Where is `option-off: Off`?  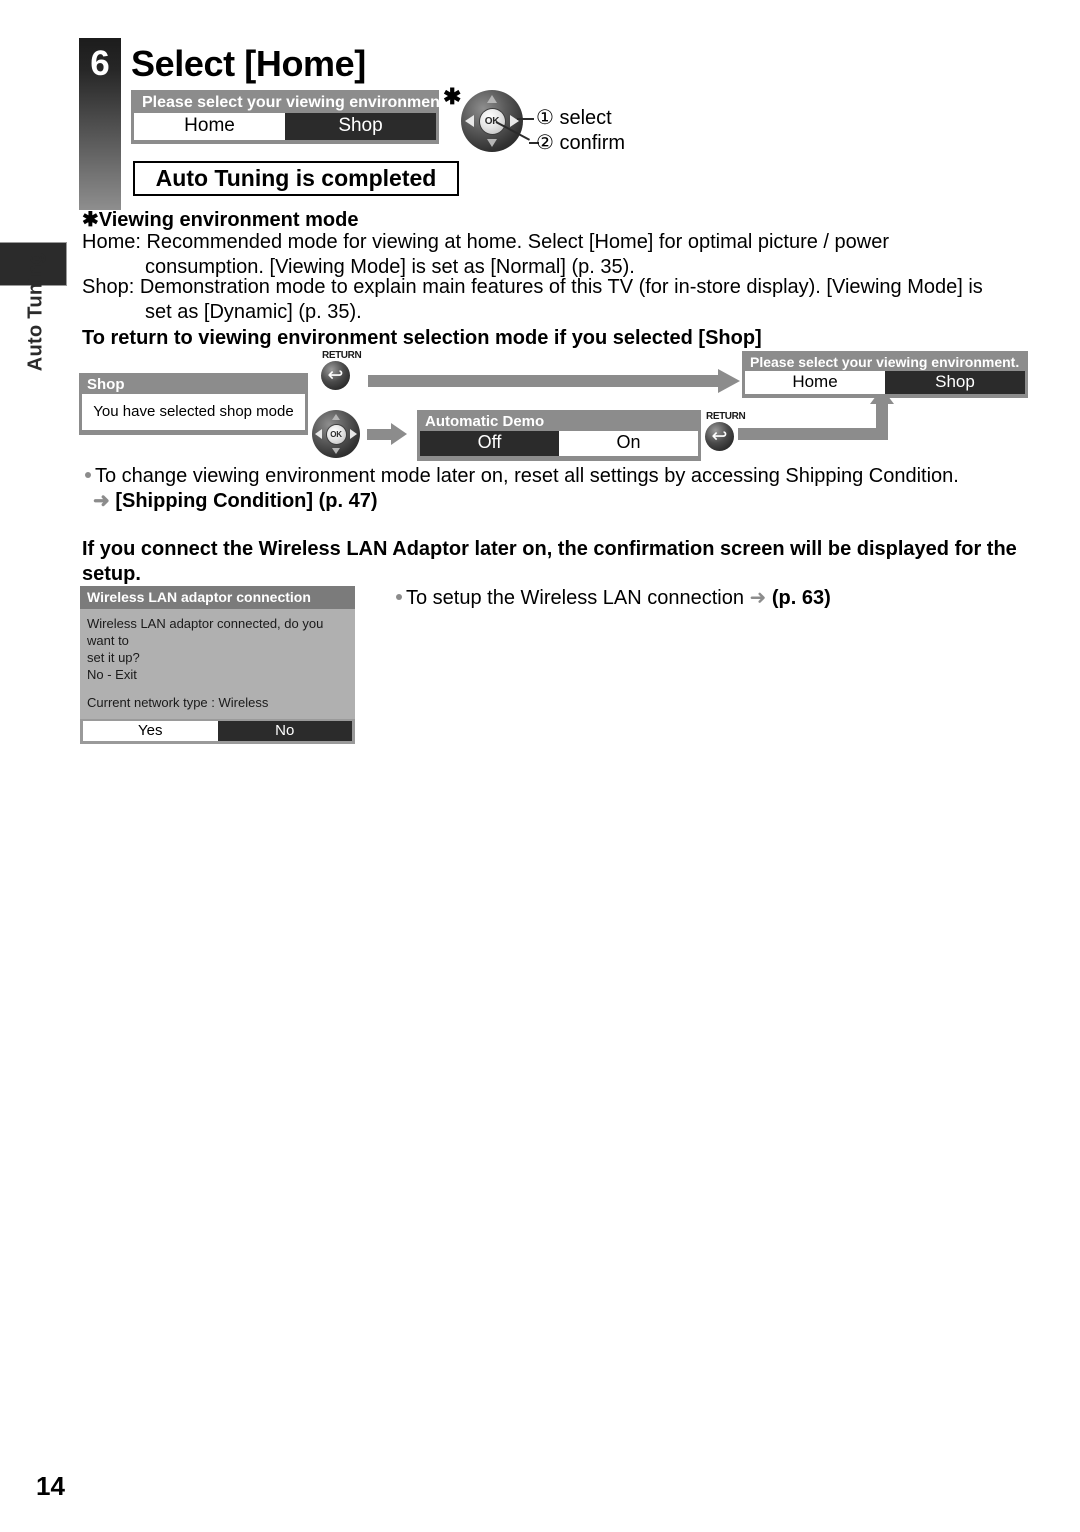 option-off: Off is located at coordinates (489, 443).